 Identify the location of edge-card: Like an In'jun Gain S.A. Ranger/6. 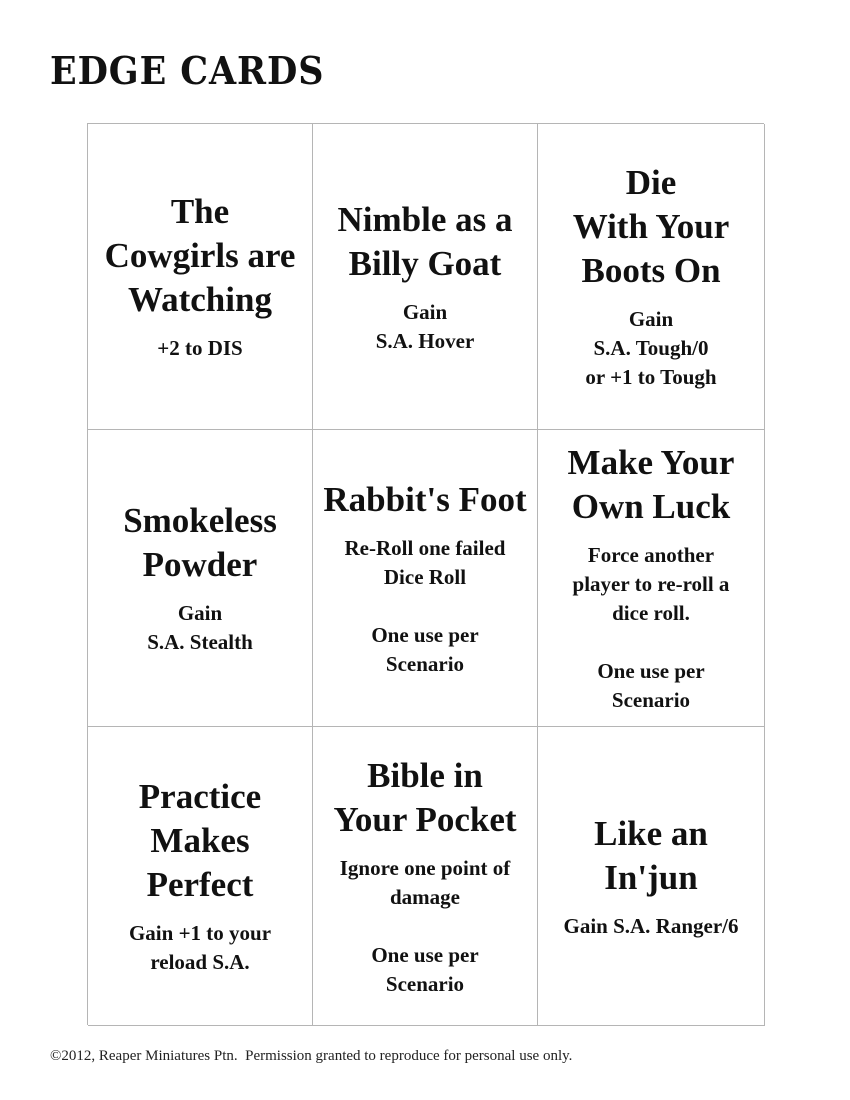
(651, 876).